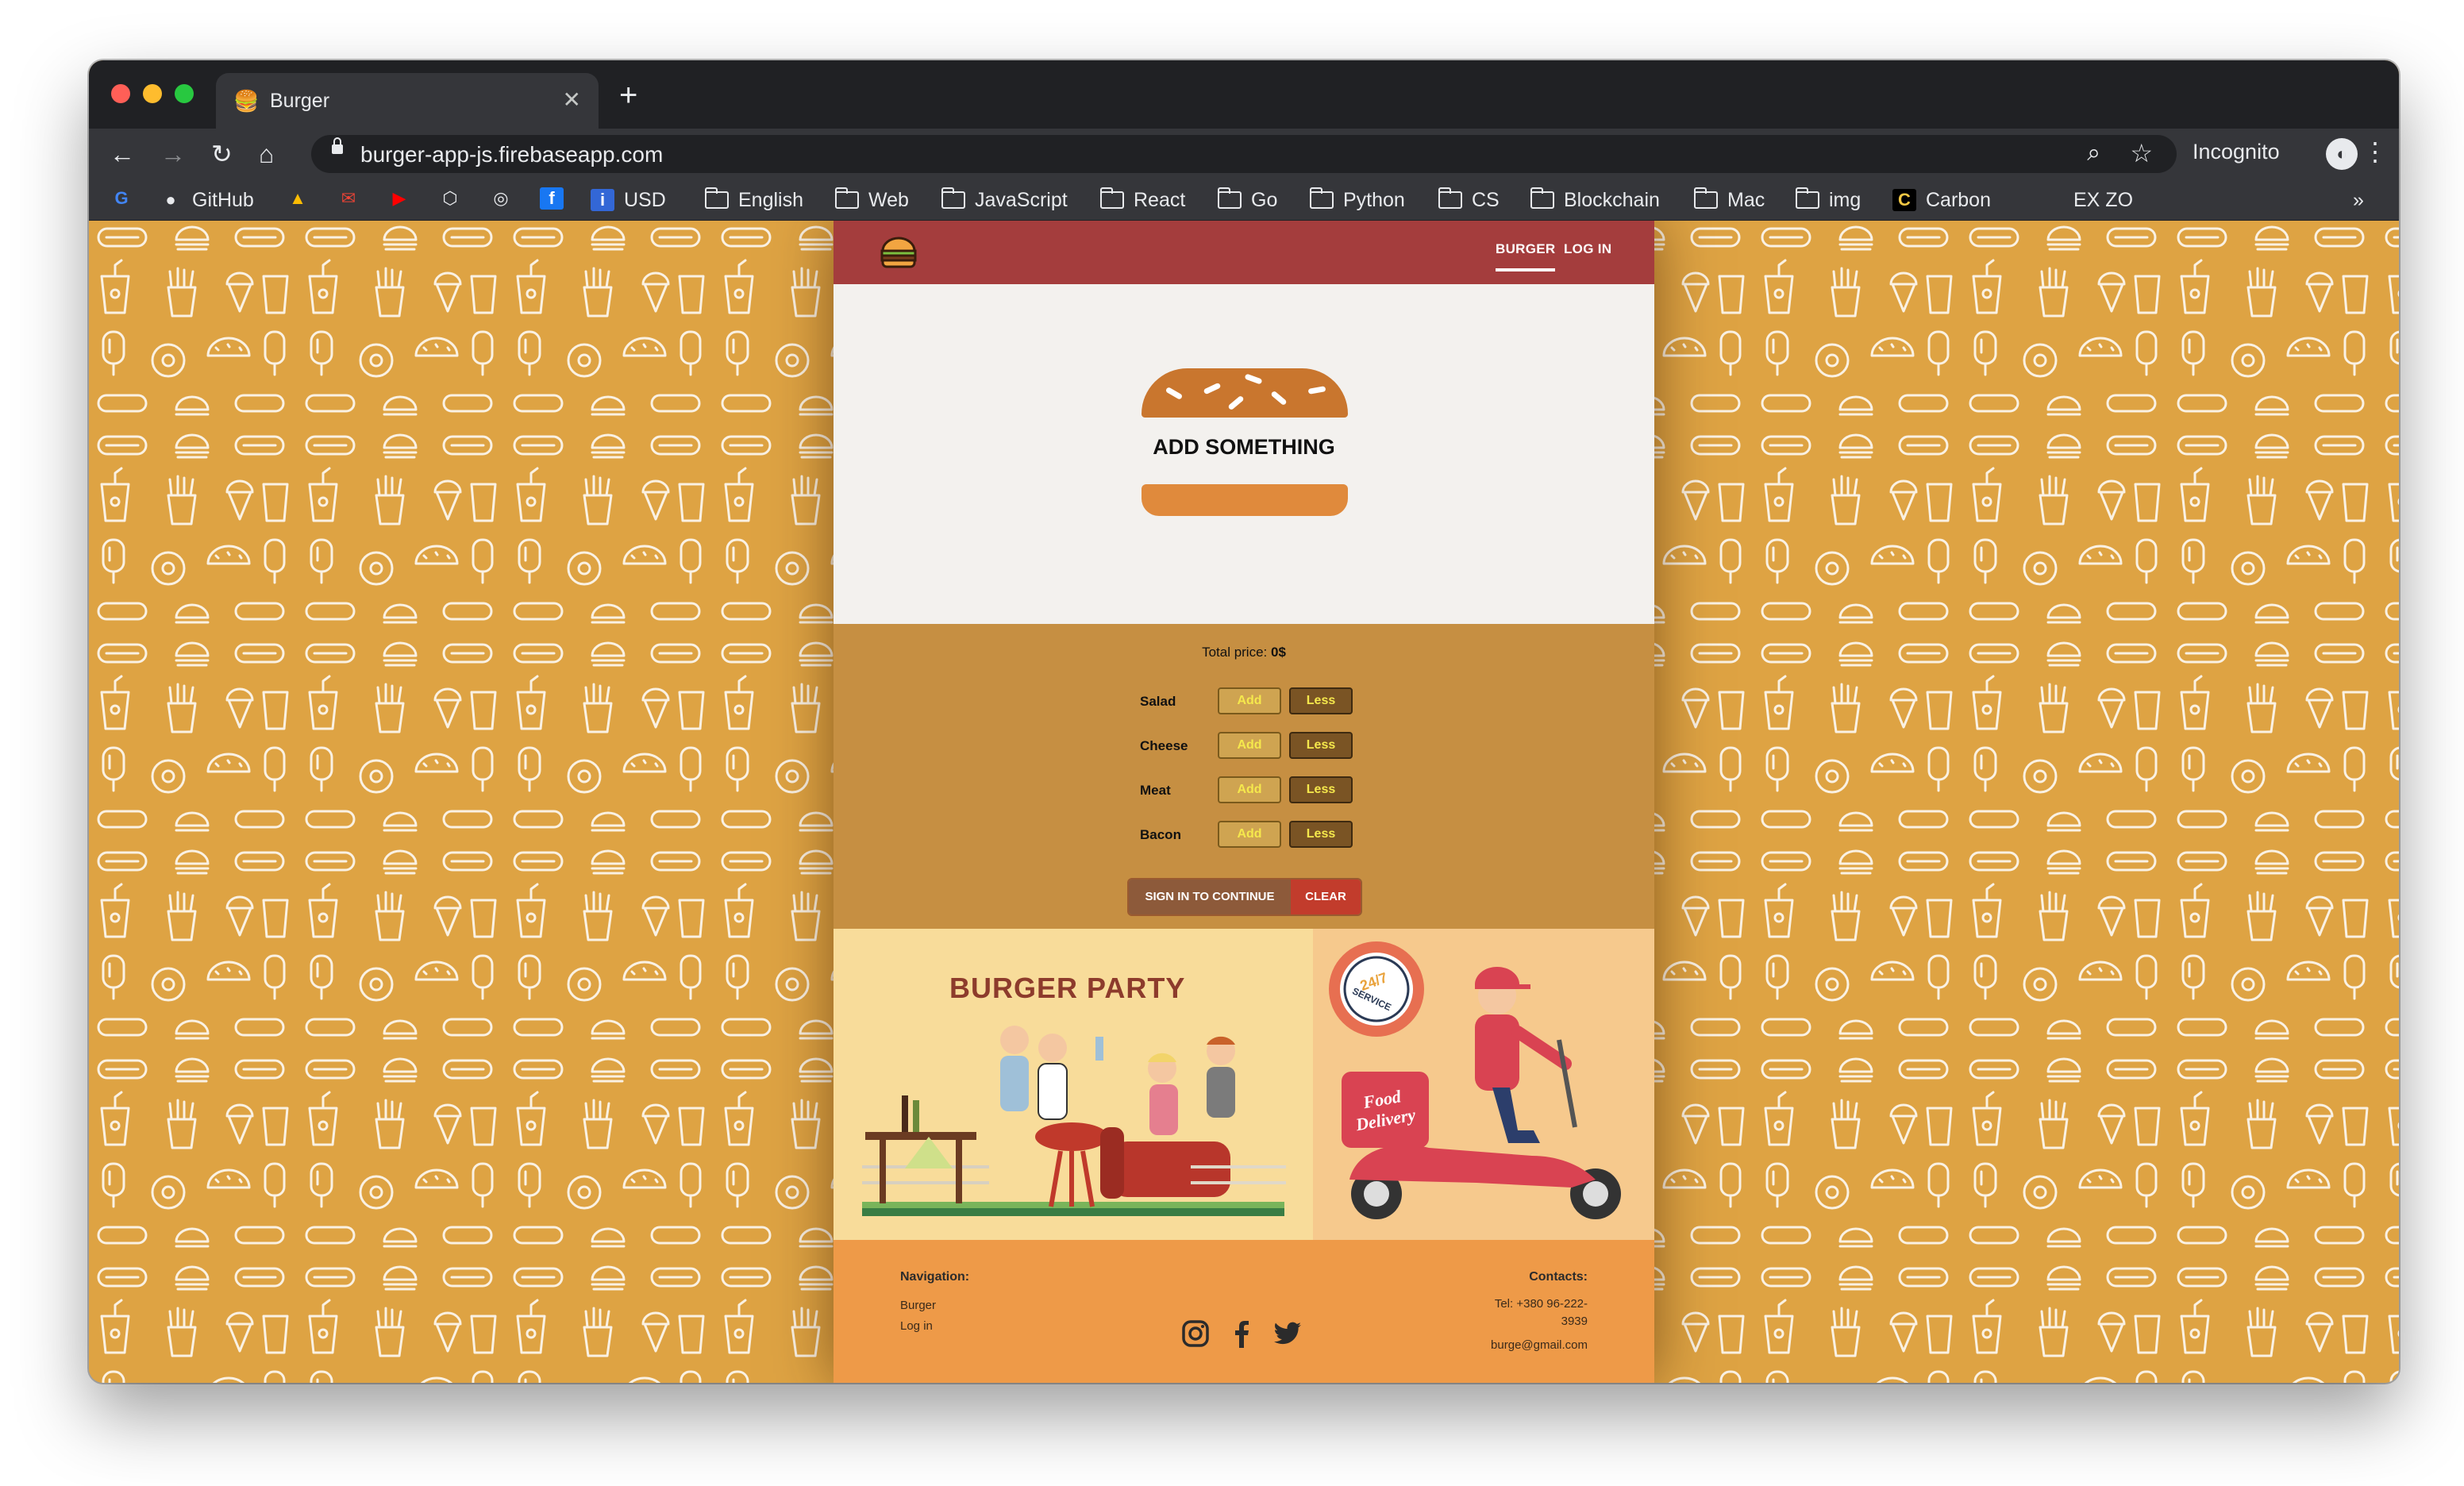 This screenshot has height=1486, width=2464. Describe the element at coordinates (222, 154) in the screenshot. I see `reload-icon: ↻` at that location.